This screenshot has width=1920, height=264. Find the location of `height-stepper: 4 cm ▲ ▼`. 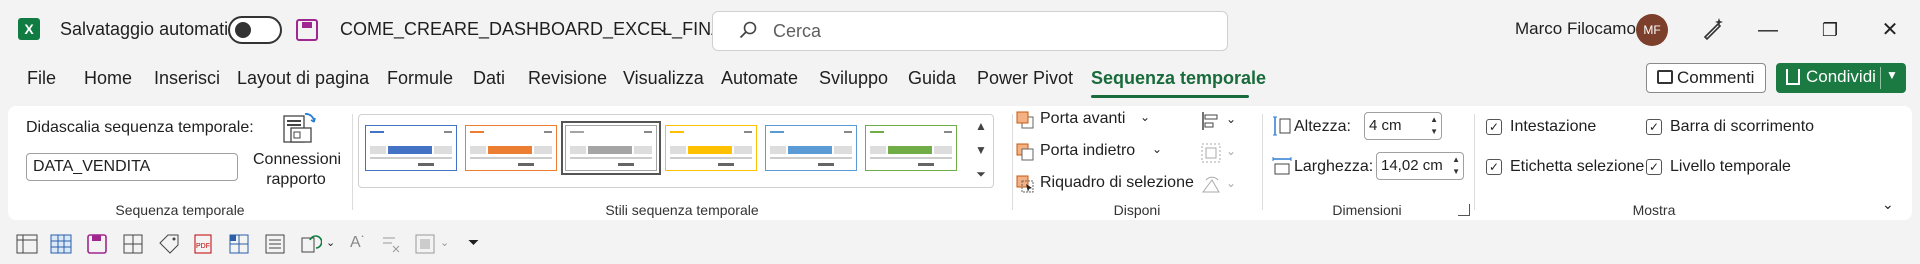

height-stepper: 4 cm ▲ ▼ is located at coordinates (1403, 126).